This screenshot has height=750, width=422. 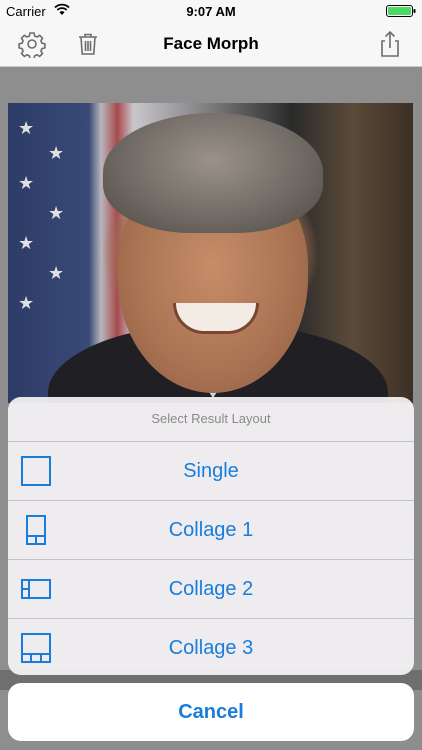 I want to click on option-collage-1: Collage 1, so click(x=211, y=530).